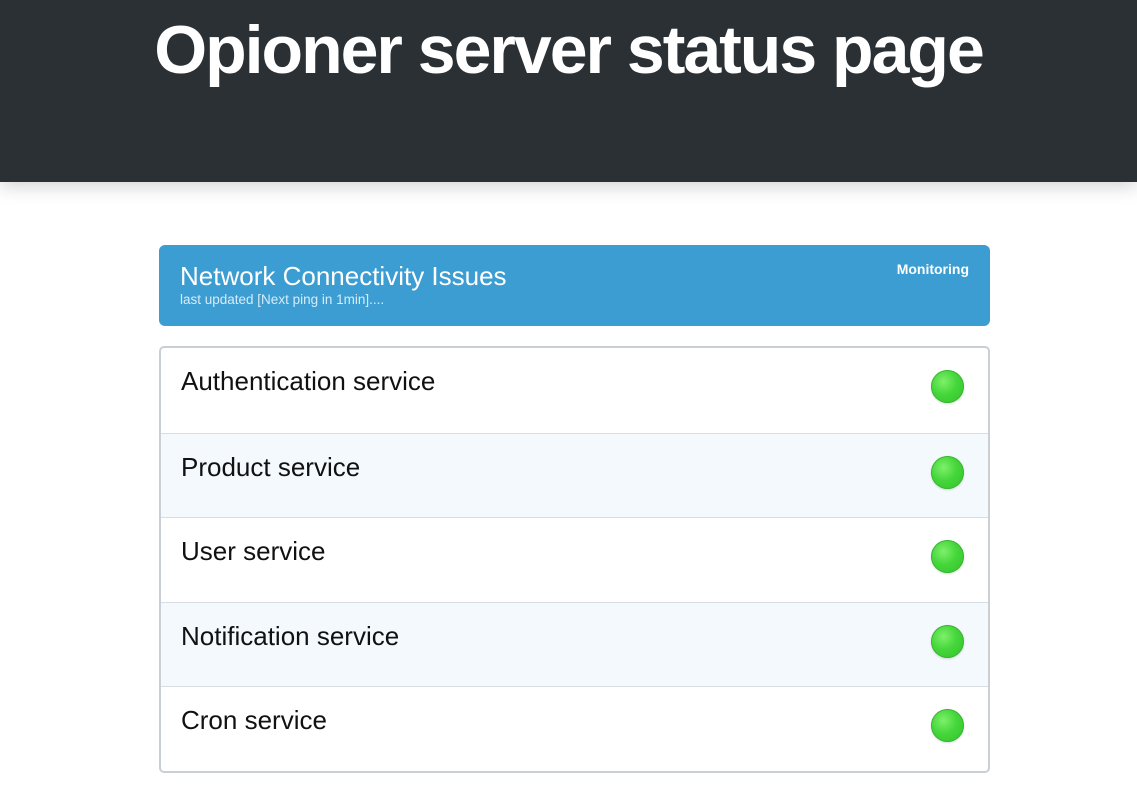  I want to click on page-title: Opioner server status page, so click(569, 50).